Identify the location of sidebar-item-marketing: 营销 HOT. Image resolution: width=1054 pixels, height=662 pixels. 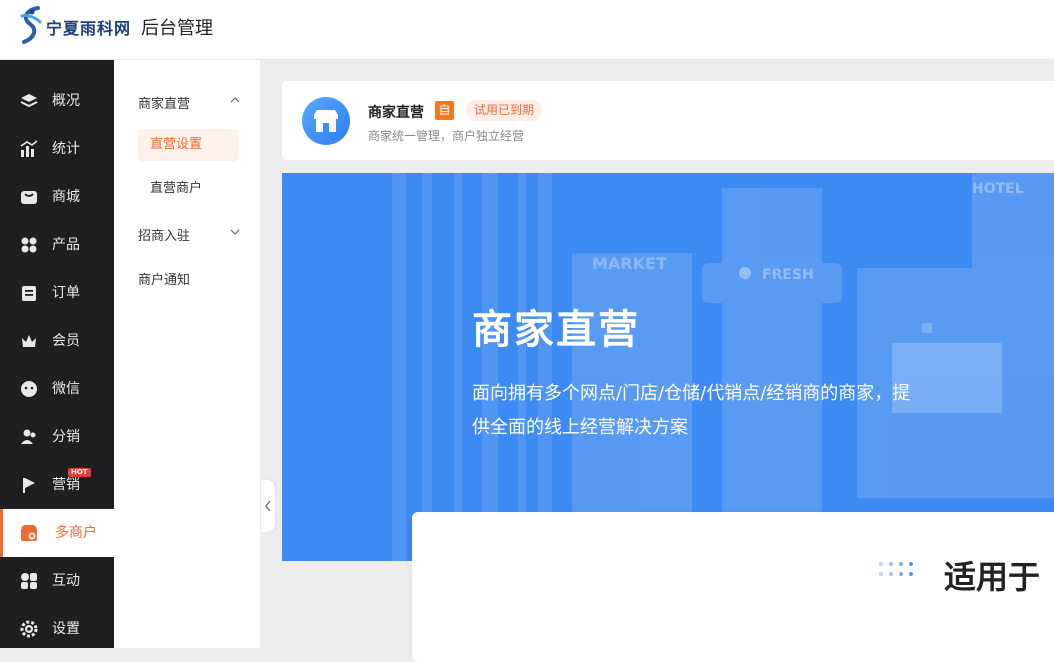
(57, 485).